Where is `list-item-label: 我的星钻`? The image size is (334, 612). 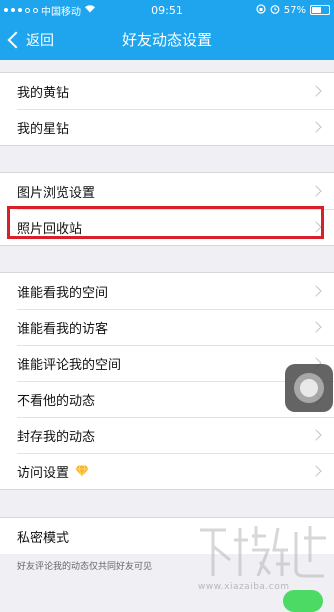 list-item-label: 我的星钻 is located at coordinates (43, 129).